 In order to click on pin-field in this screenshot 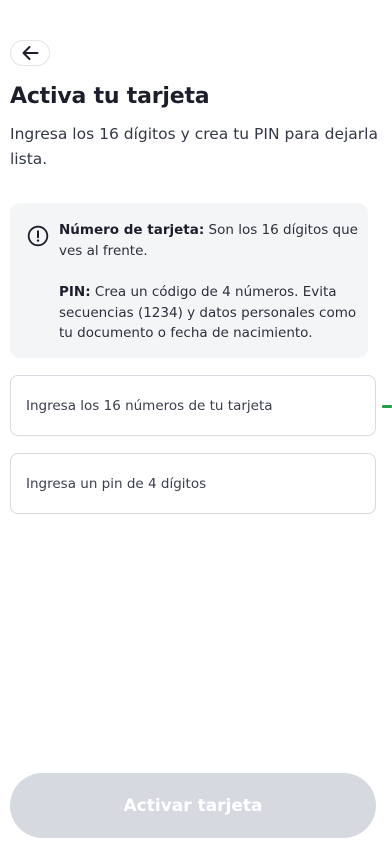, I will do `click(193, 483)`.